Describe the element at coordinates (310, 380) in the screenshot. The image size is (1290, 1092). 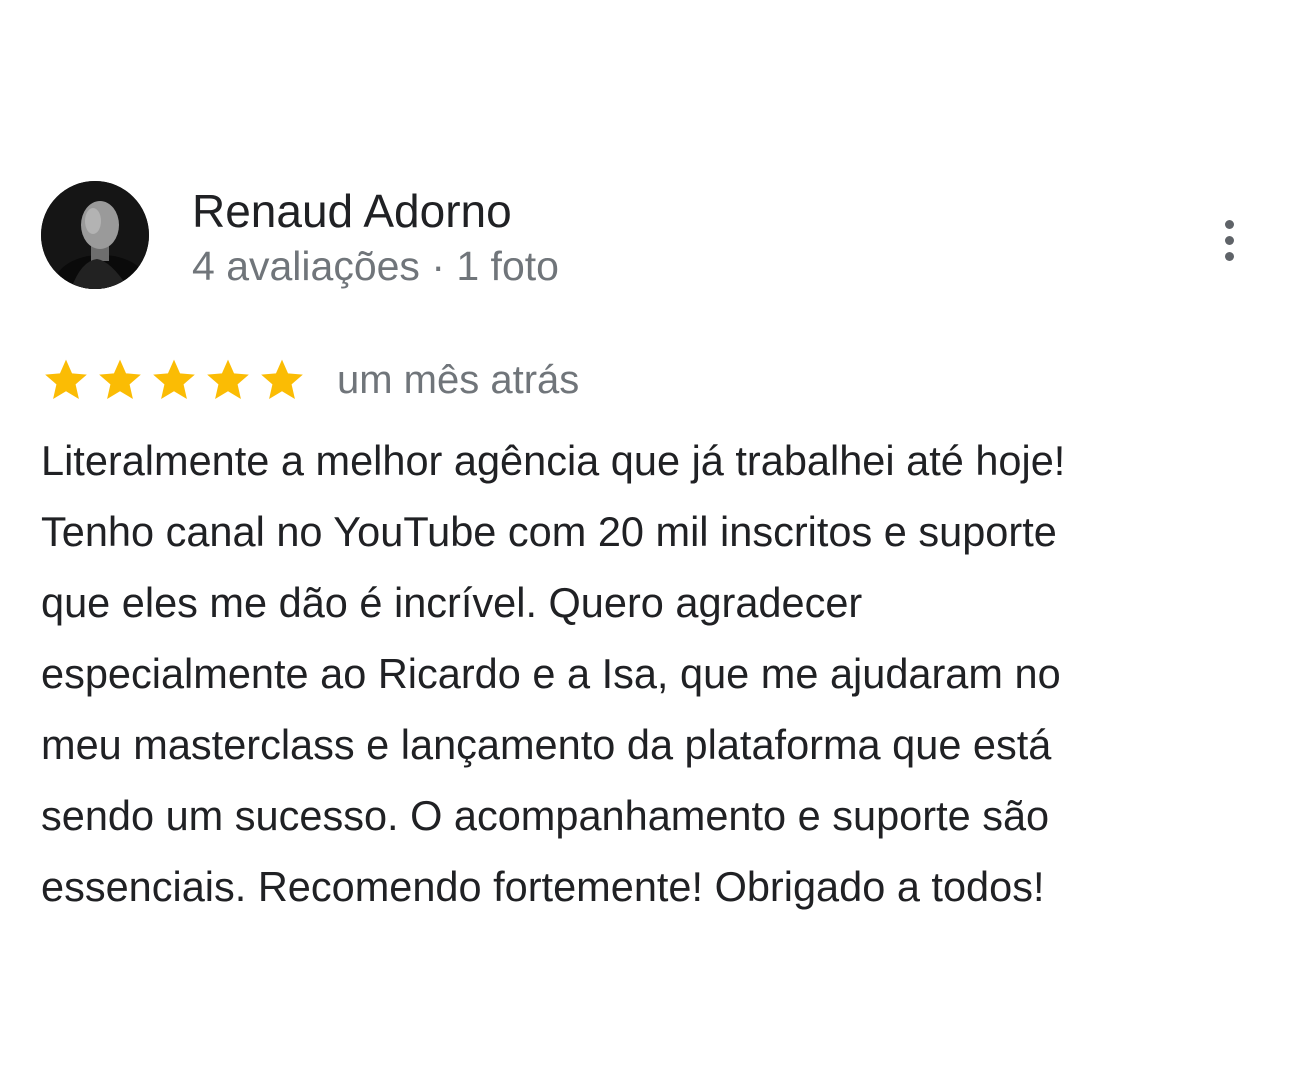
I see `rating-row: um mês atrás` at that location.